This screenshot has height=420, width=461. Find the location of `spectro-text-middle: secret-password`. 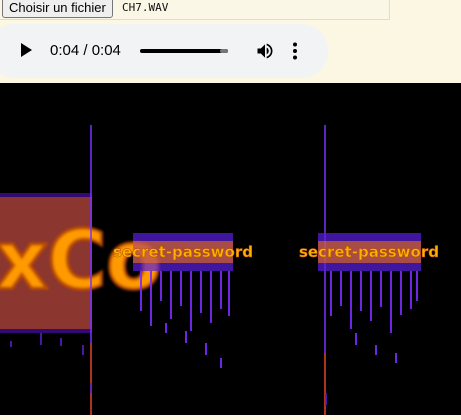

spectro-text-middle: secret-password is located at coordinates (183, 252).